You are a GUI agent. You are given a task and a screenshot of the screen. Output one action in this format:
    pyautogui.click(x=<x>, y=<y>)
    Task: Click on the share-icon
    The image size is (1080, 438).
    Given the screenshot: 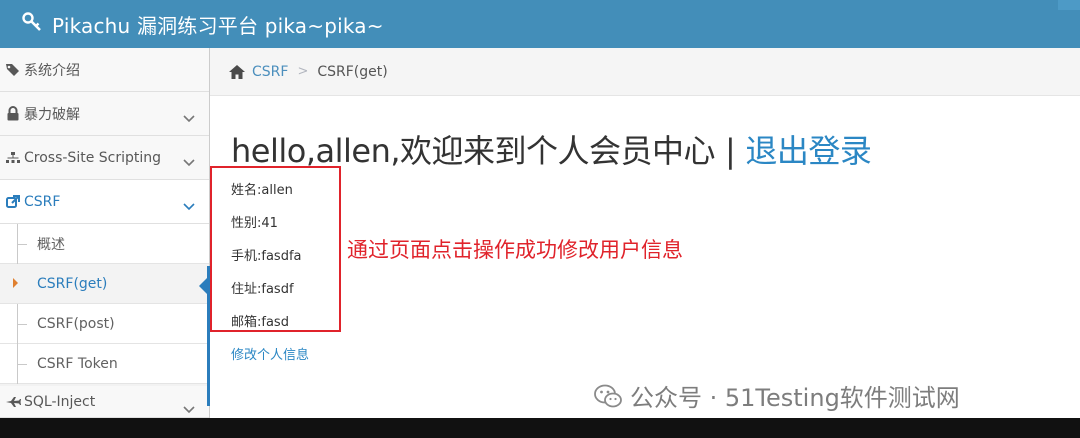 What is the action you would take?
    pyautogui.click(x=13, y=202)
    